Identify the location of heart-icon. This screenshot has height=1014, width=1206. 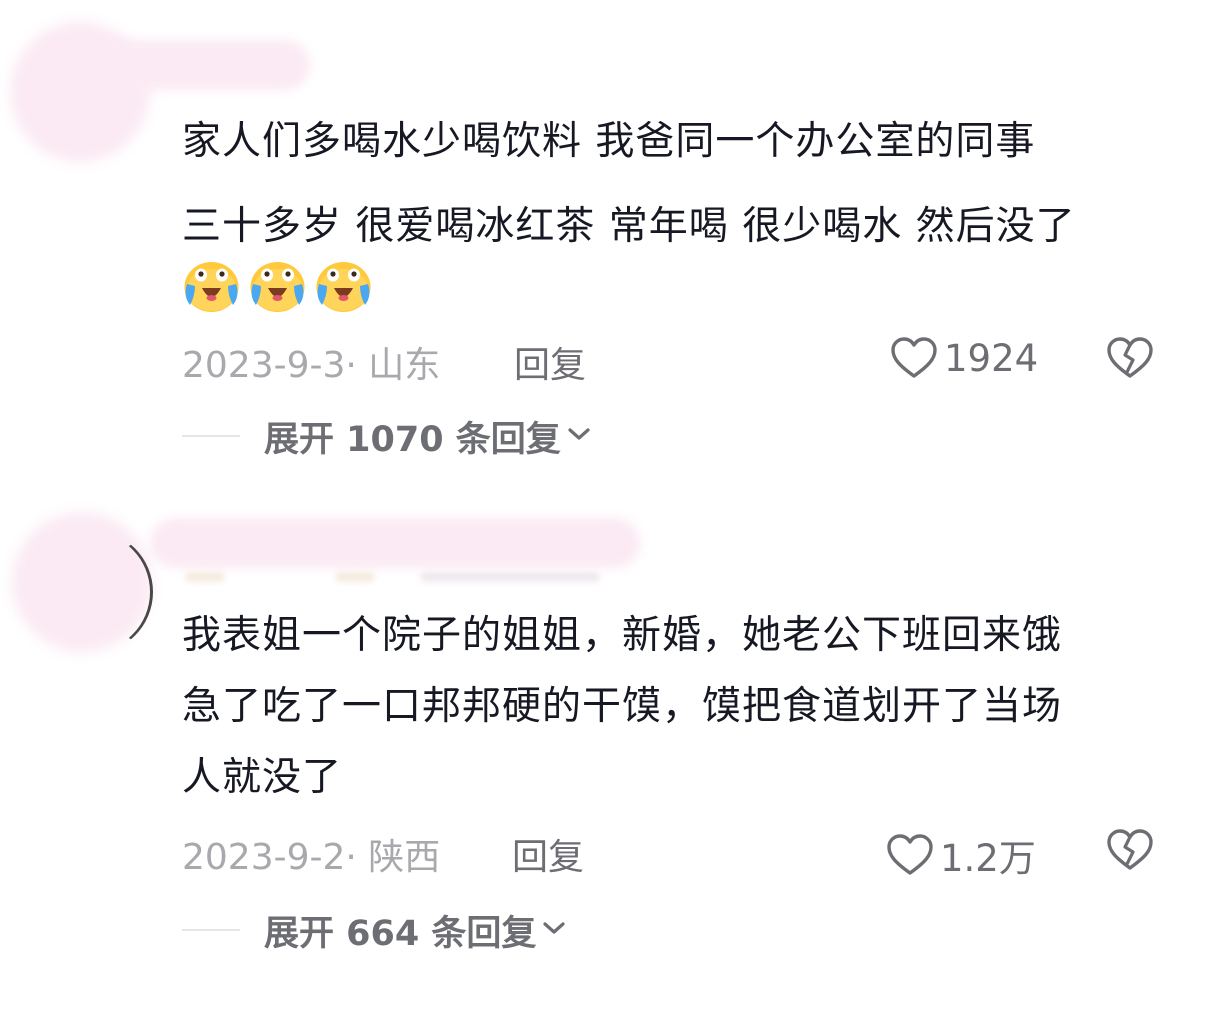
(910, 855).